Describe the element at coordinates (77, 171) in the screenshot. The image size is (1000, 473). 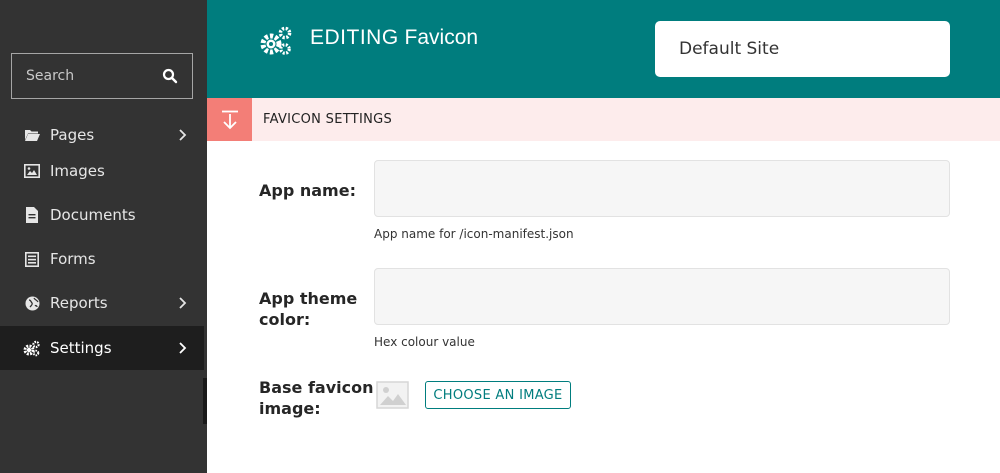
I see `sidebar-item-label: Images` at that location.